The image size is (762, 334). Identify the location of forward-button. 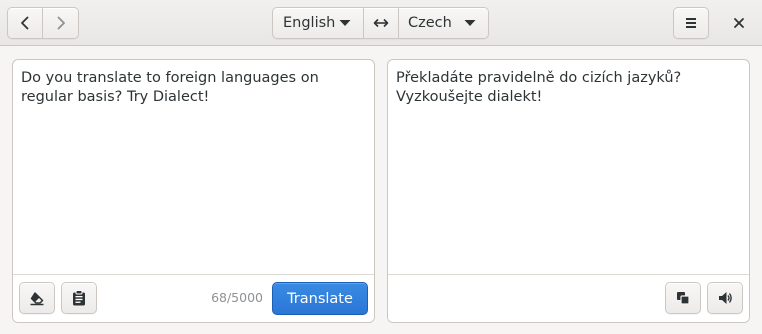
(61, 23).